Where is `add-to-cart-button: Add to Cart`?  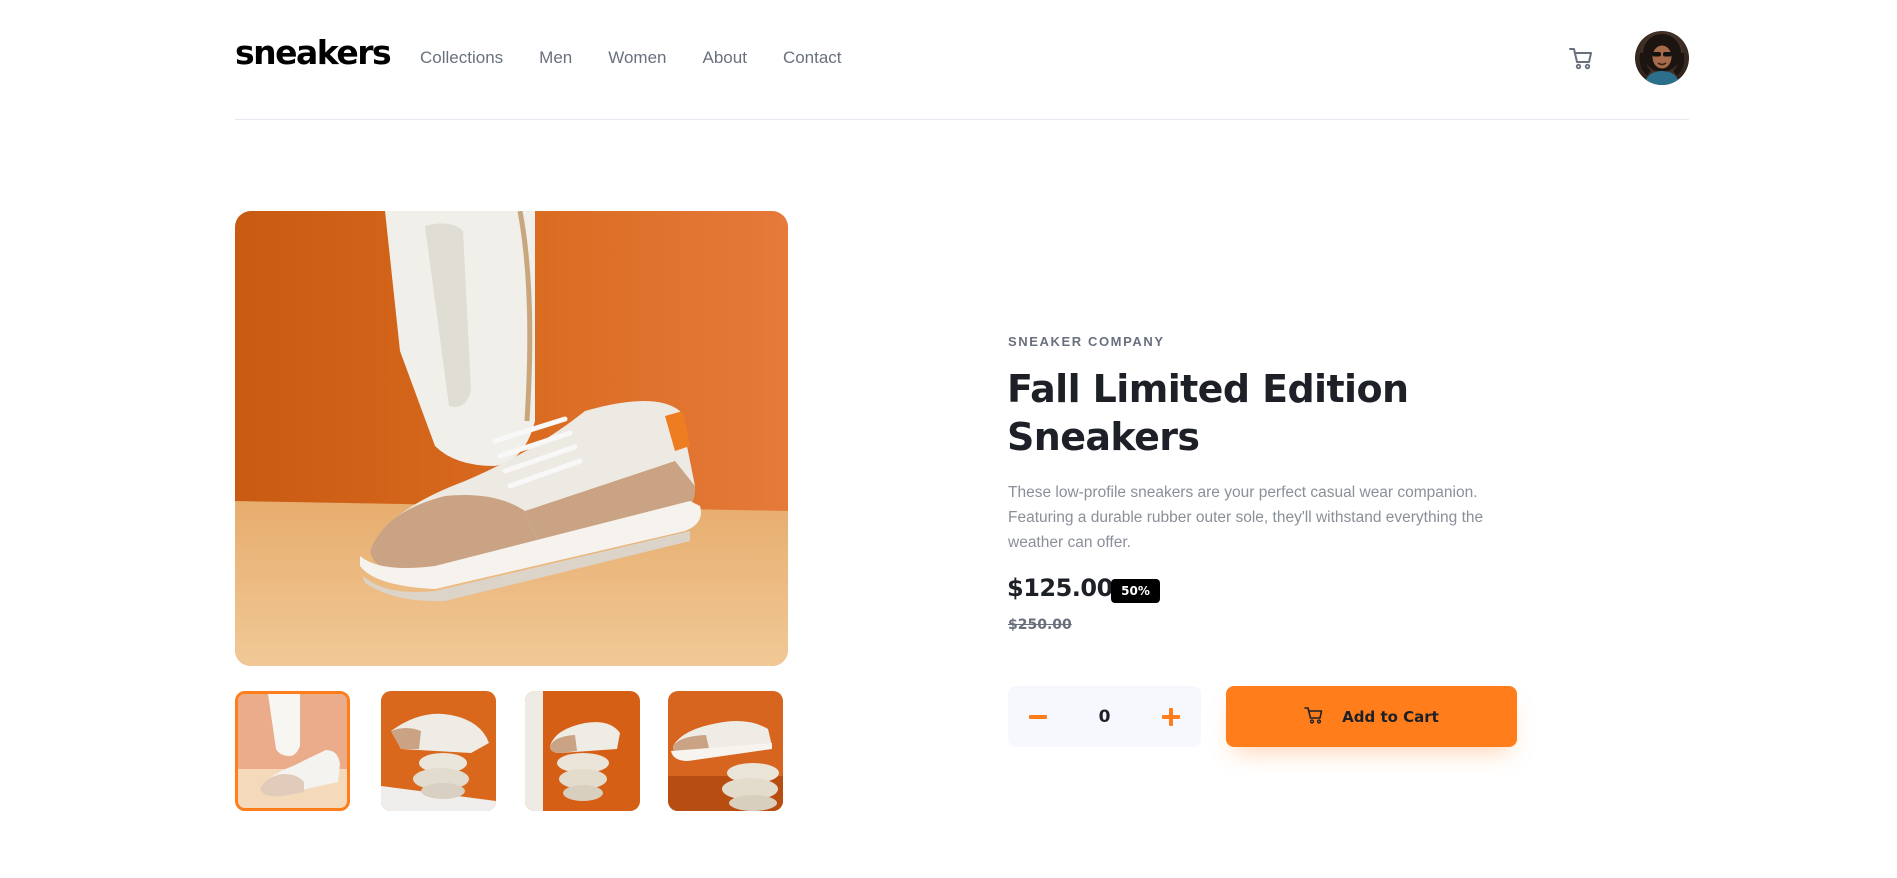 add-to-cart-button: Add to Cart is located at coordinates (1371, 716).